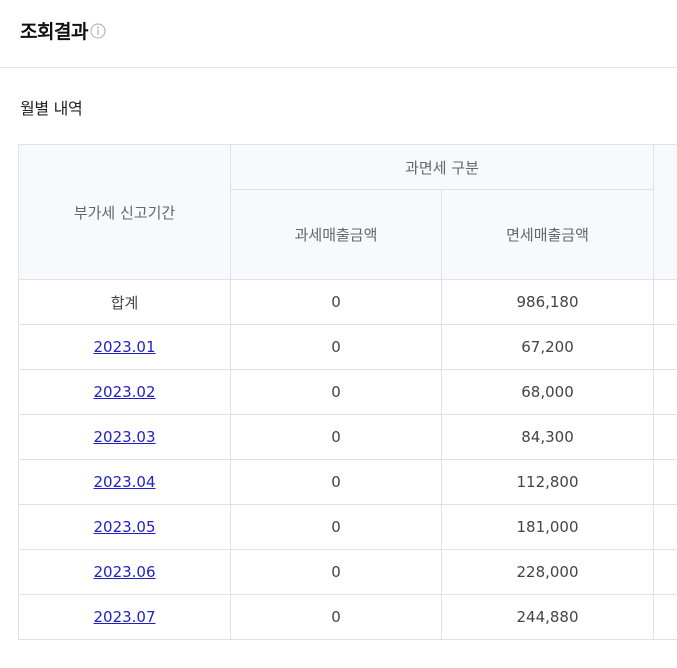 The width and height of the screenshot is (677, 668). What do you see at coordinates (54, 32) in the screenshot?
I see `page-title: 조회결과` at bounding box center [54, 32].